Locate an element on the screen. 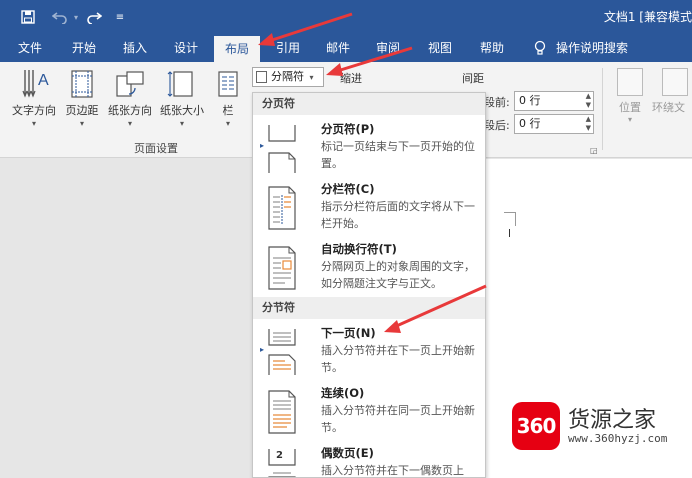 This screenshot has width=692, height=478. page-break-icon is located at coordinates (282, 148).